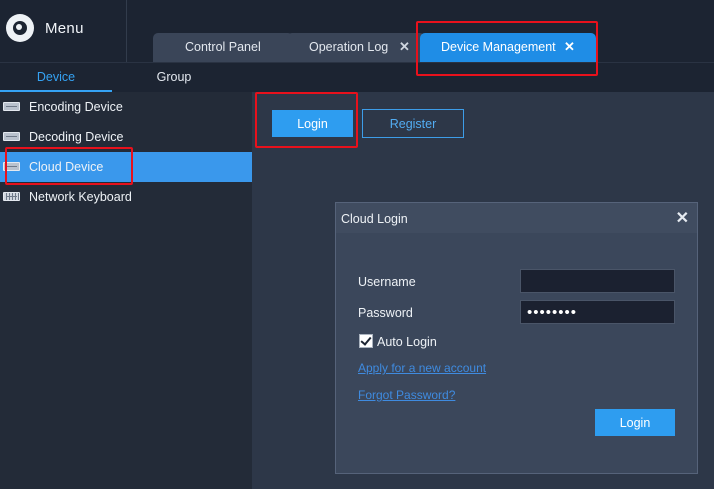 The width and height of the screenshot is (714, 489). Describe the element at coordinates (64, 28) in the screenshot. I see `menu-label: Menu` at that location.